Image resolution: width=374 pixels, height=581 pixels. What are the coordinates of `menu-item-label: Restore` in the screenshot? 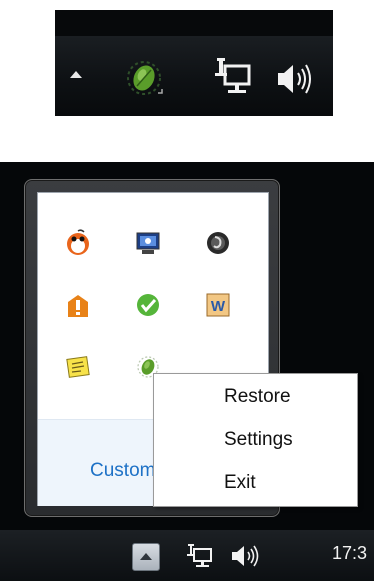 It's located at (257, 396).